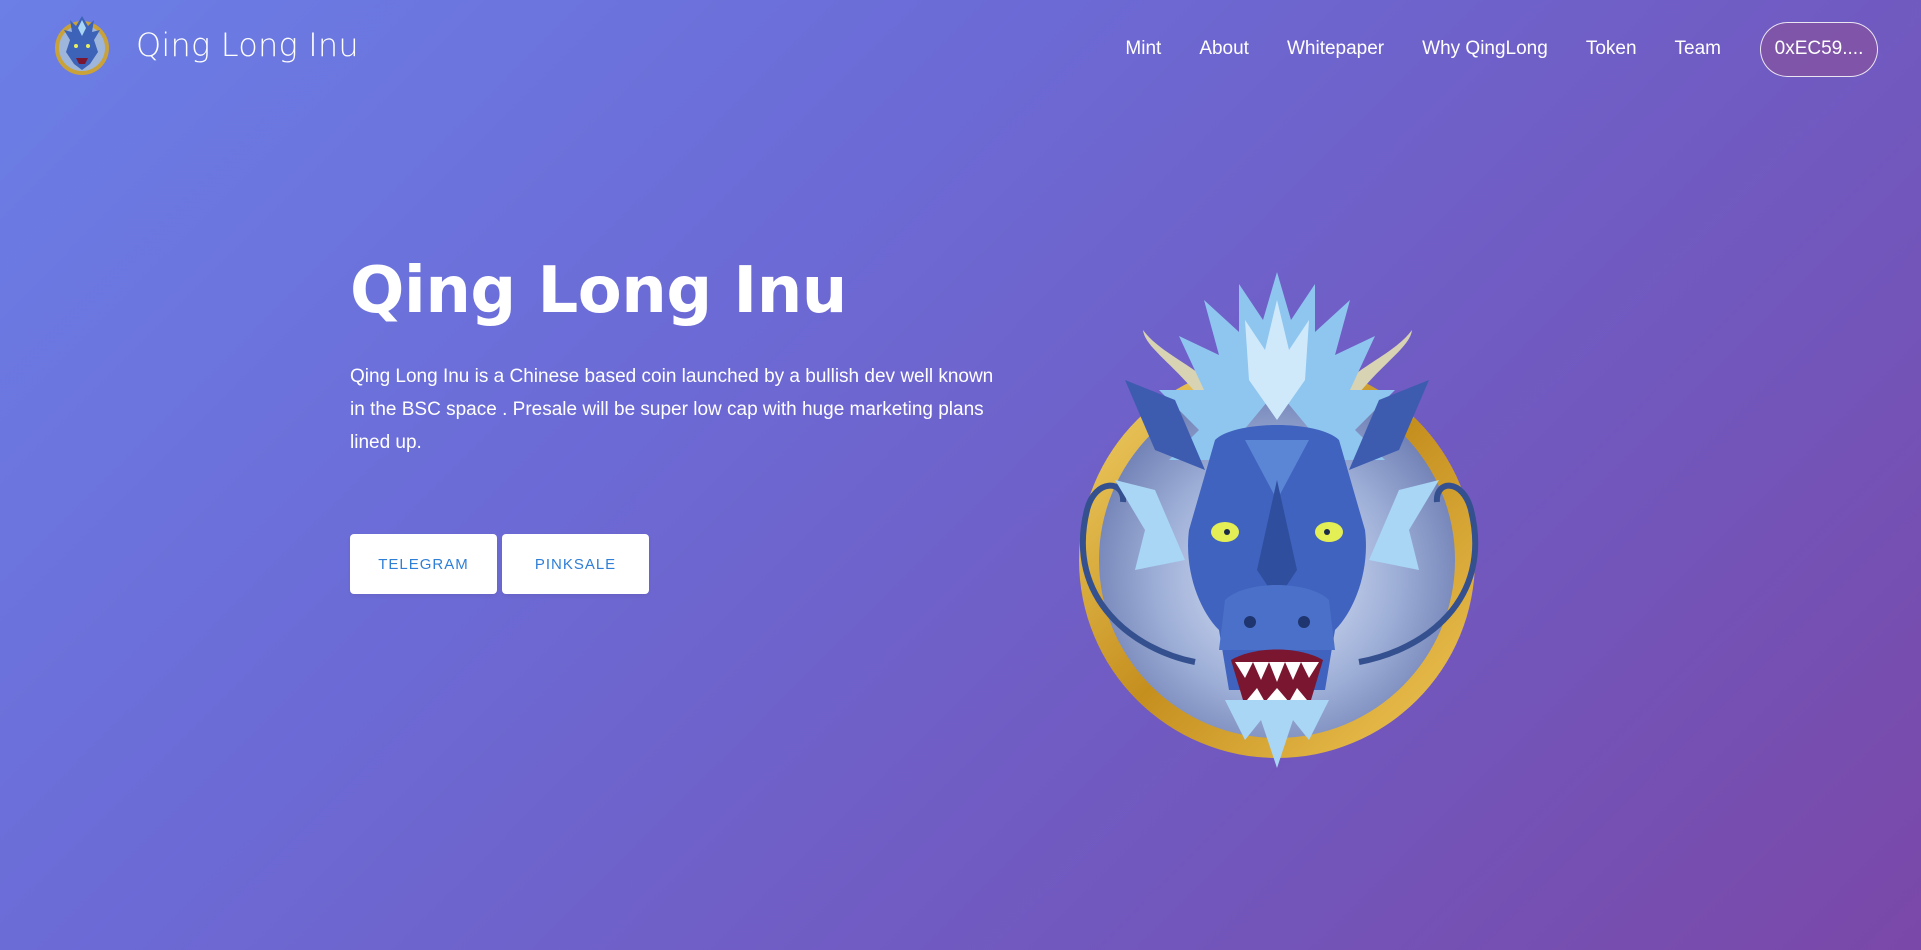 The height and width of the screenshot is (950, 1921). What do you see at coordinates (1611, 49) in the screenshot?
I see `nav-token: Token` at bounding box center [1611, 49].